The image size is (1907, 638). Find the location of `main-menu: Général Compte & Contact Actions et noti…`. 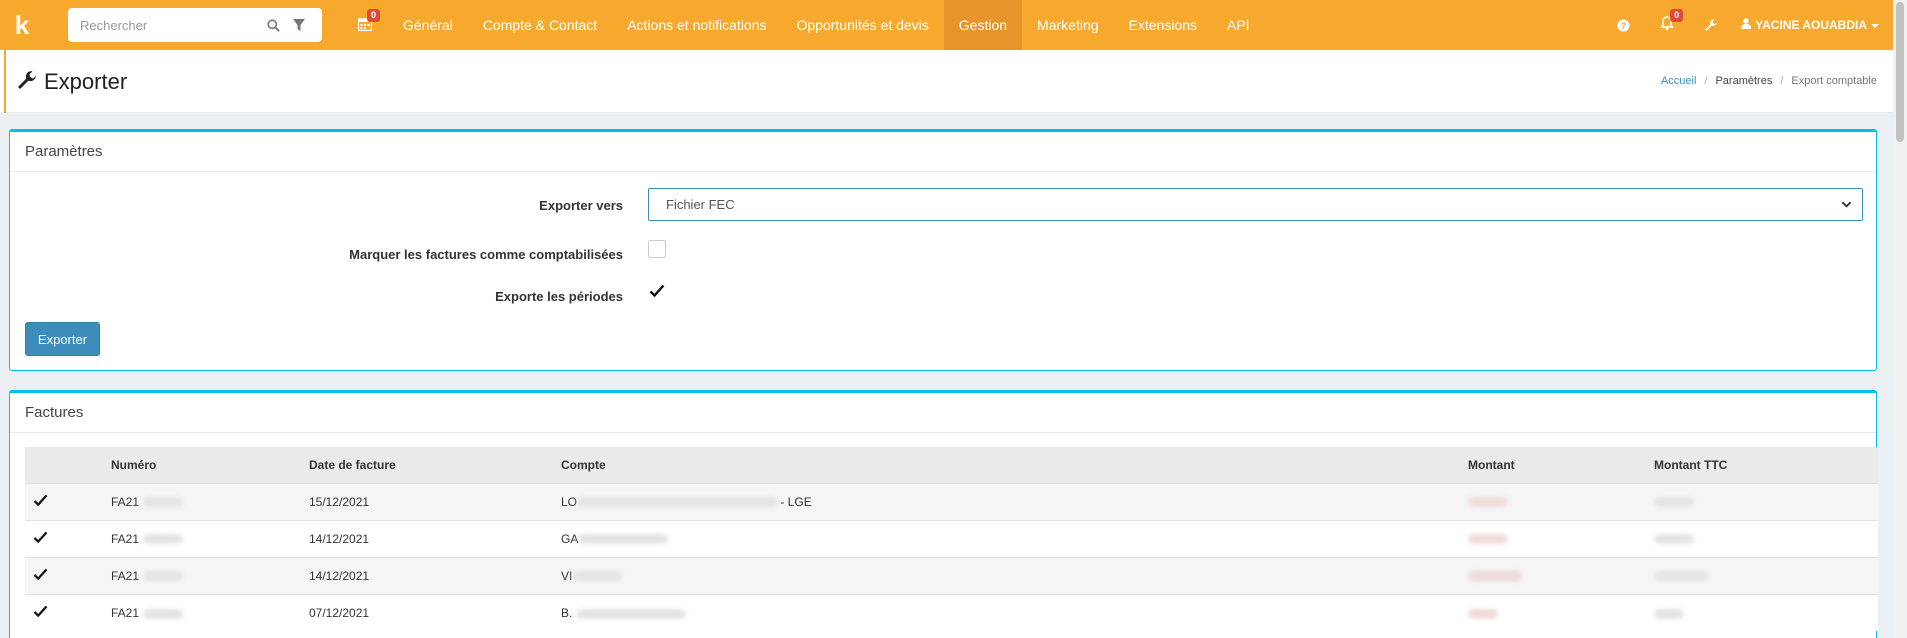

main-menu: Général Compte & Contact Actions et noti… is located at coordinates (826, 25).